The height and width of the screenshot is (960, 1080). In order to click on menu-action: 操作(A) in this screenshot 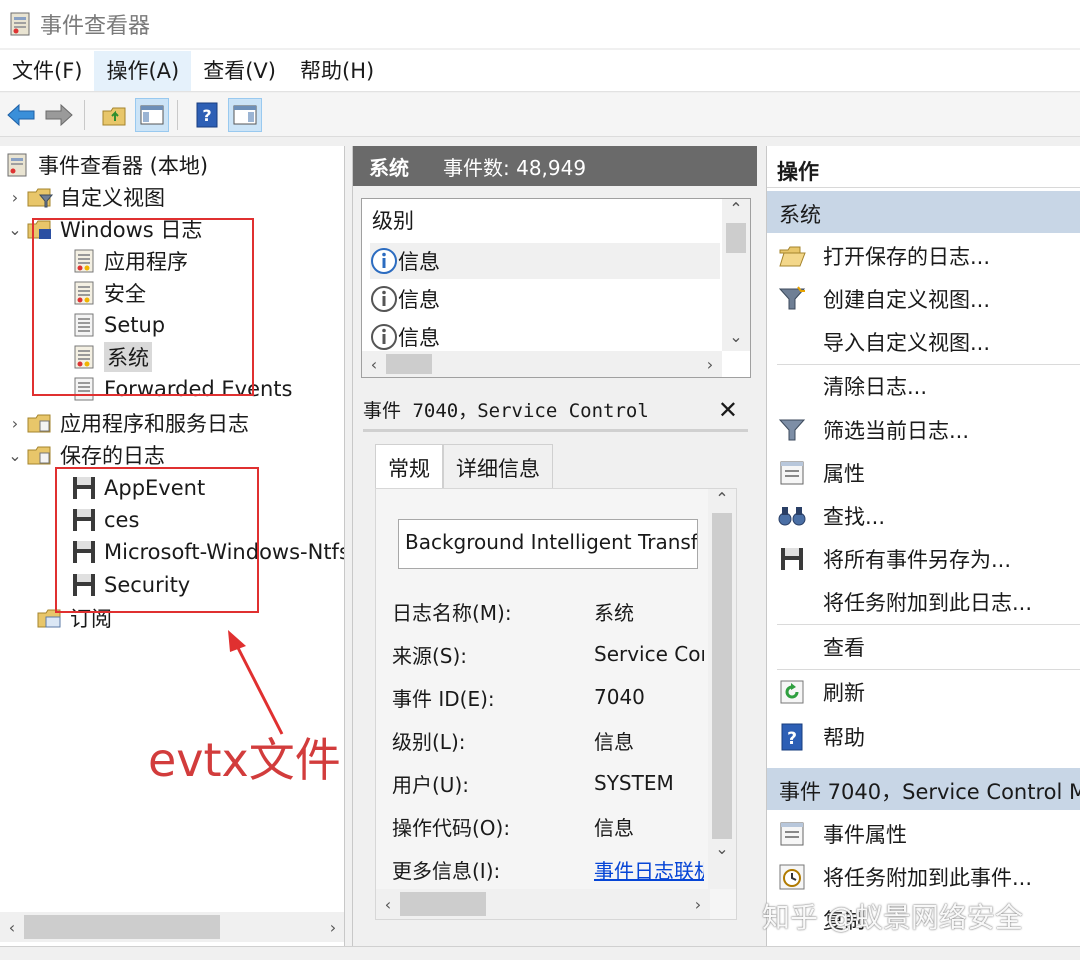, I will do `click(143, 70)`.